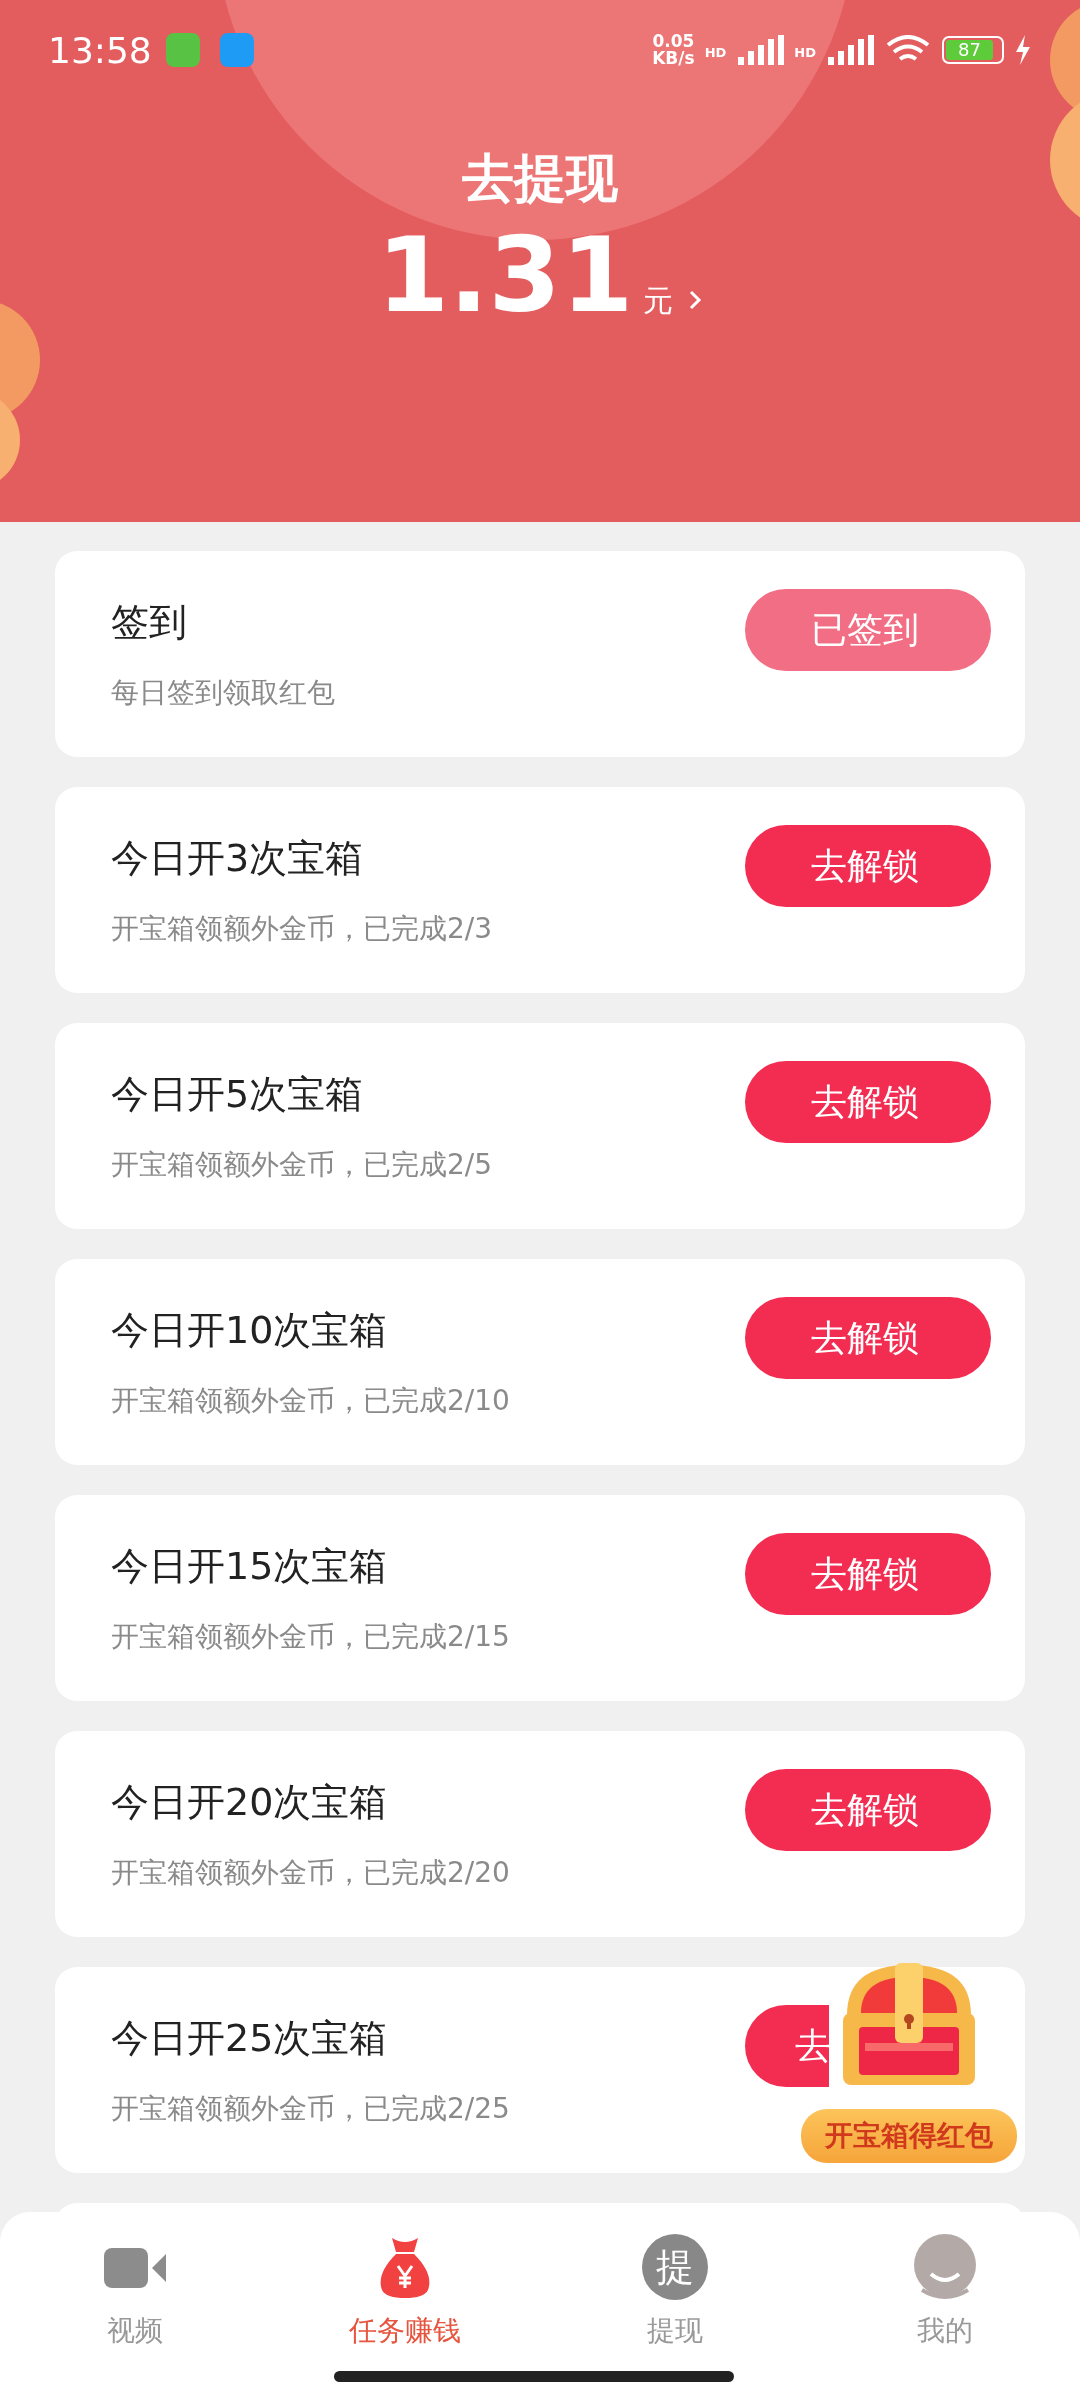 The image size is (1080, 2400). Describe the element at coordinates (675, 2267) in the screenshot. I see `withdraw-icon: 提` at that location.